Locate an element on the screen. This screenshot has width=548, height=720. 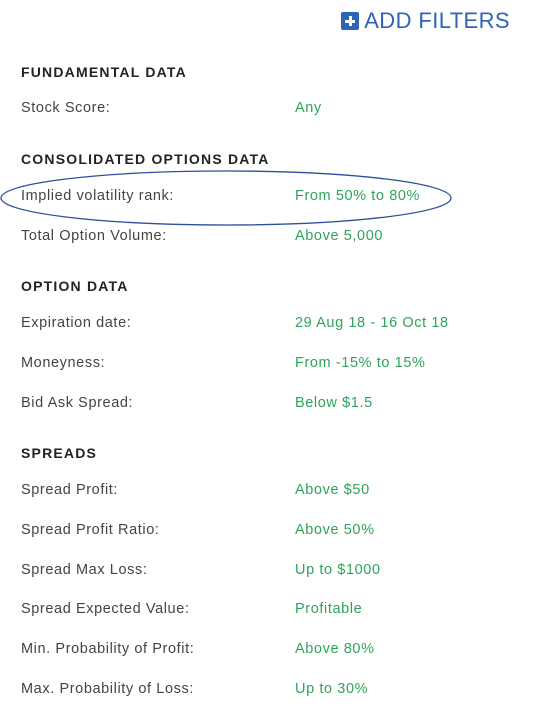
filter-label: Expiration date: is located at coordinates (76, 323).